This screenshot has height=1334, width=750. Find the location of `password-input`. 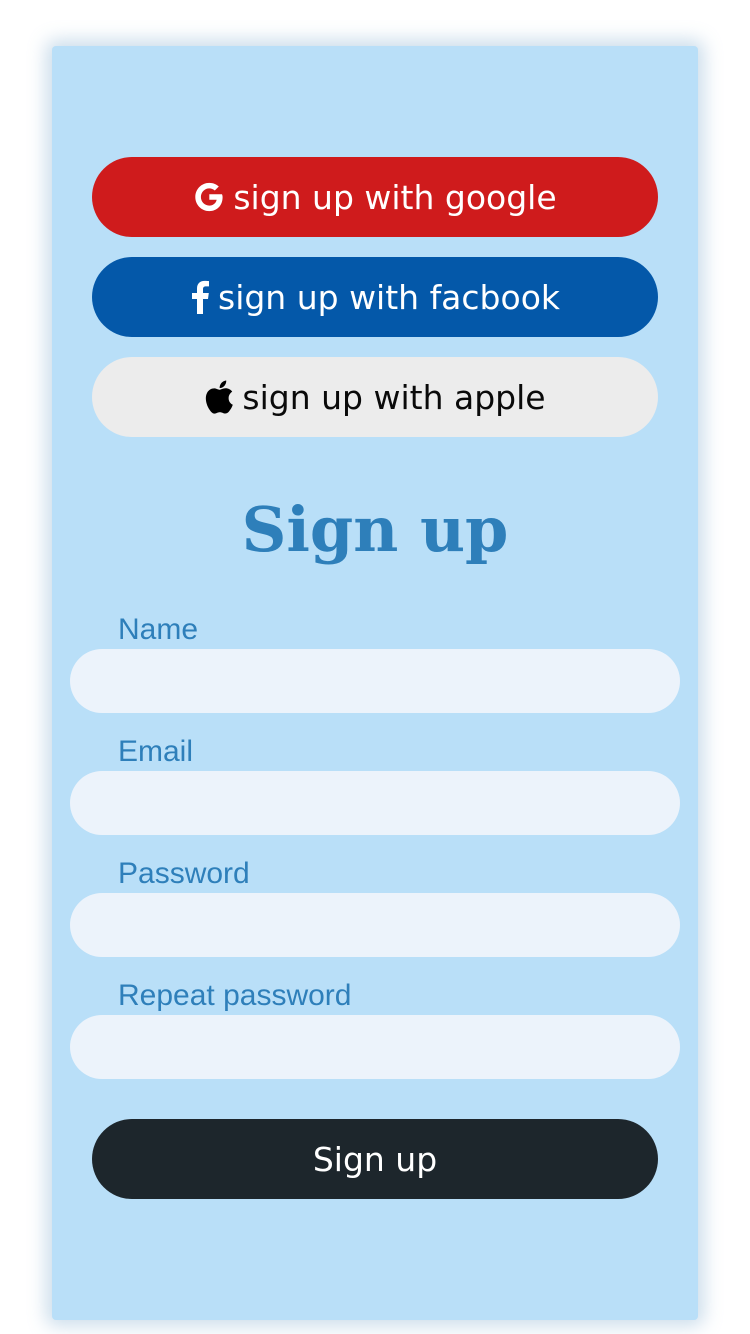

password-input is located at coordinates (375, 925).